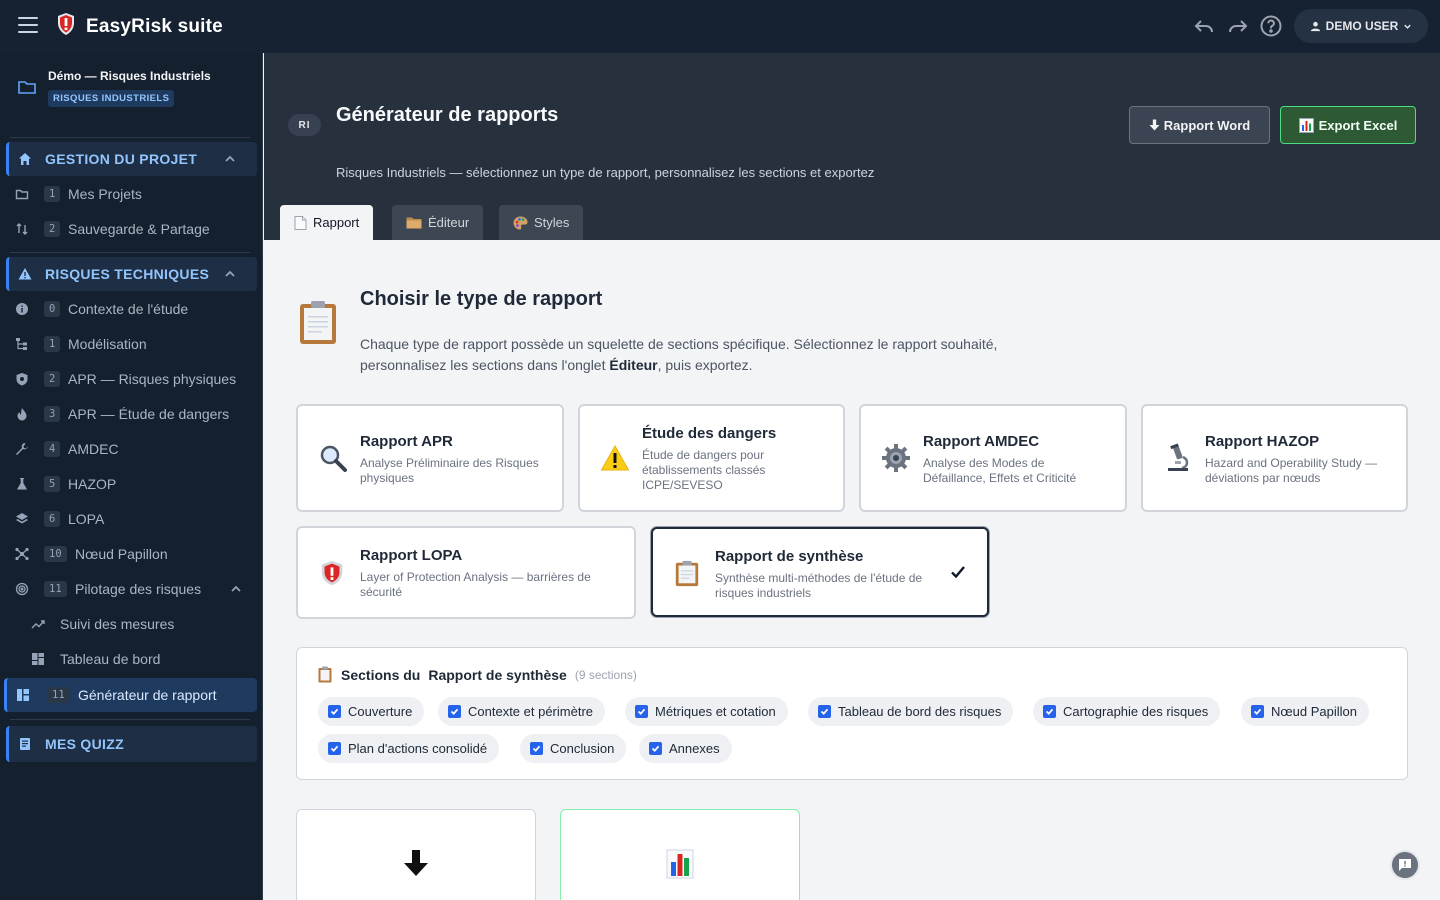  I want to click on info-icon, so click(22, 308).